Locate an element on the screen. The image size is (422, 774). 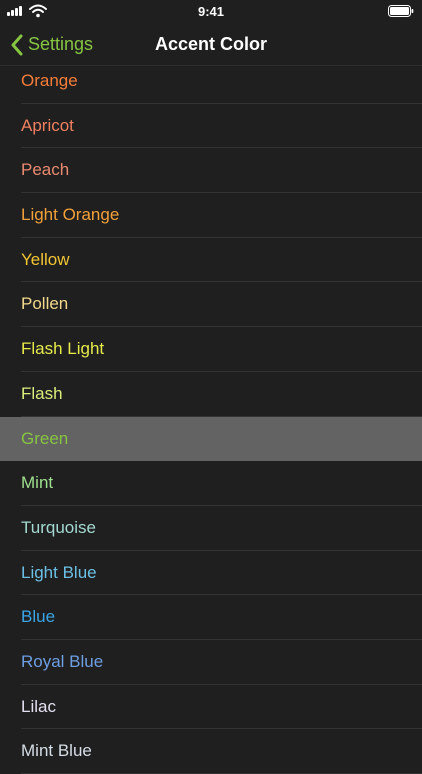
accent-option-label: Light Blue is located at coordinates (59, 572).